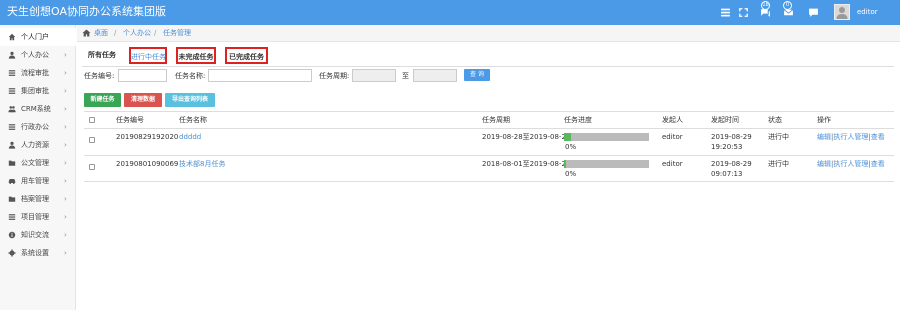 This screenshot has height=310, width=900. I want to click on mail-count-badge: 0, so click(787, 5).